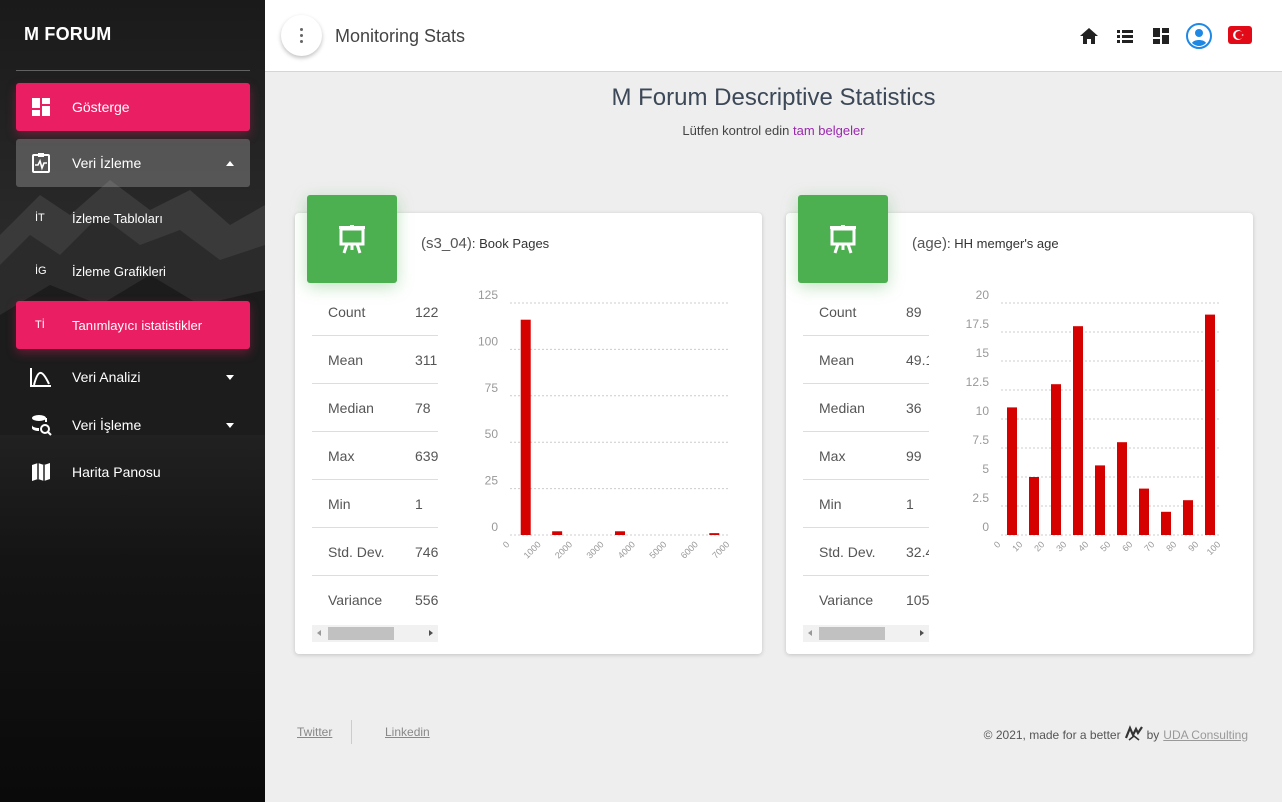  What do you see at coordinates (41, 377) in the screenshot?
I see `analysis-curve-icon` at bounding box center [41, 377].